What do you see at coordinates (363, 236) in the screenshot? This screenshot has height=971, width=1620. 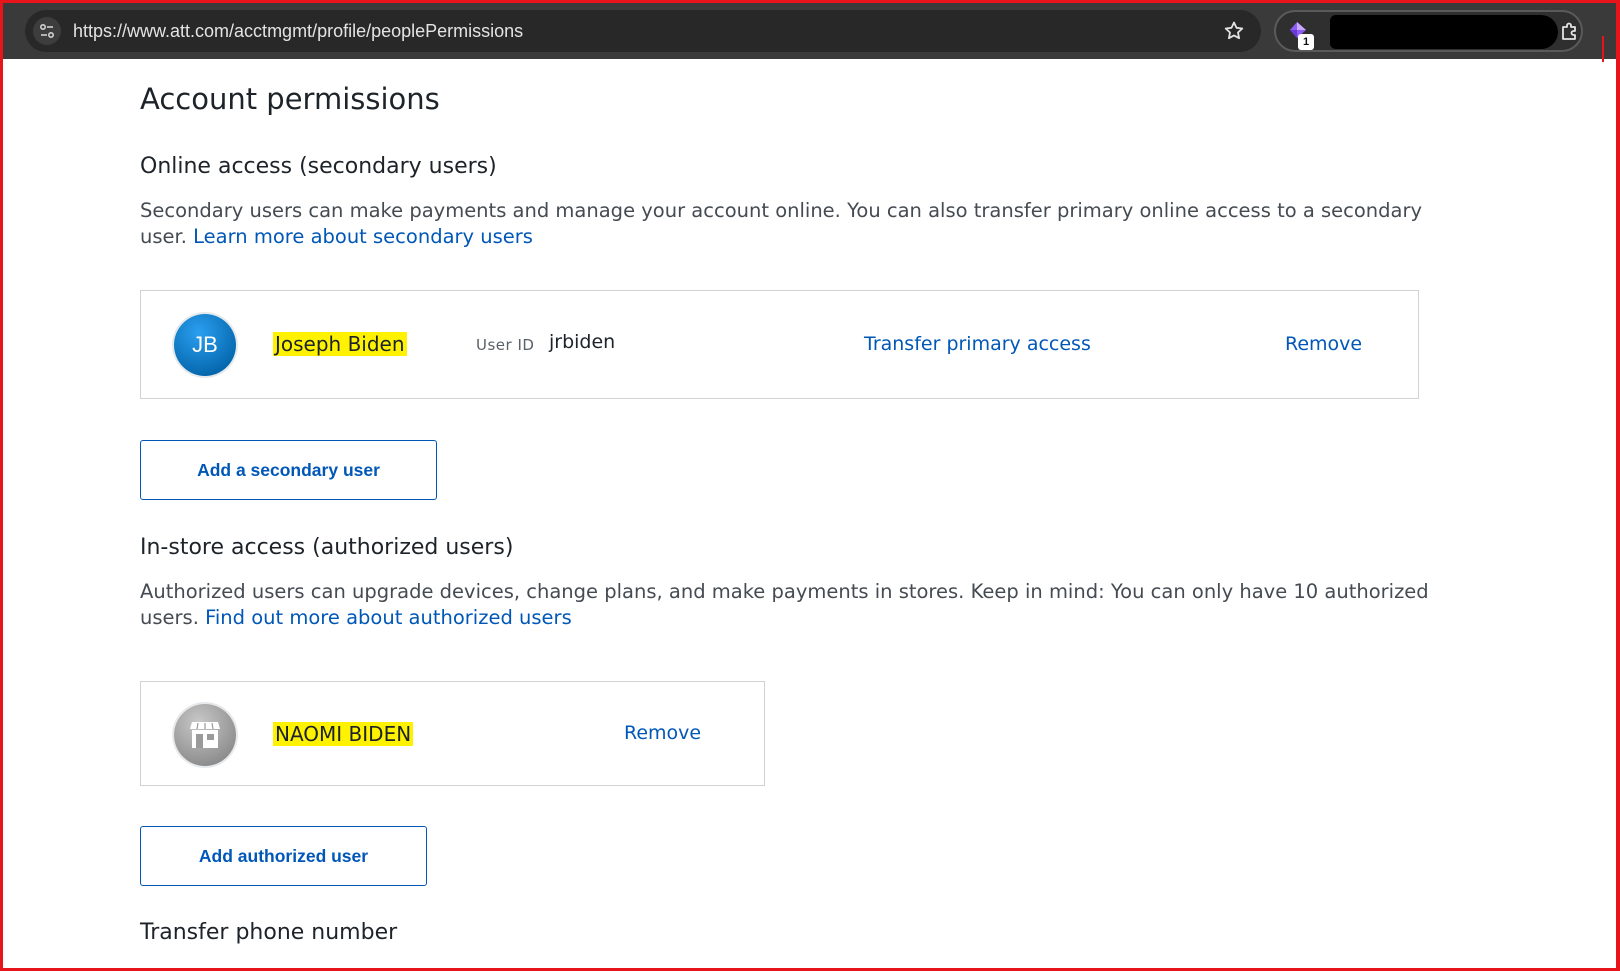 I see `learn-more-secondary-link: Learn more about secondary users` at bounding box center [363, 236].